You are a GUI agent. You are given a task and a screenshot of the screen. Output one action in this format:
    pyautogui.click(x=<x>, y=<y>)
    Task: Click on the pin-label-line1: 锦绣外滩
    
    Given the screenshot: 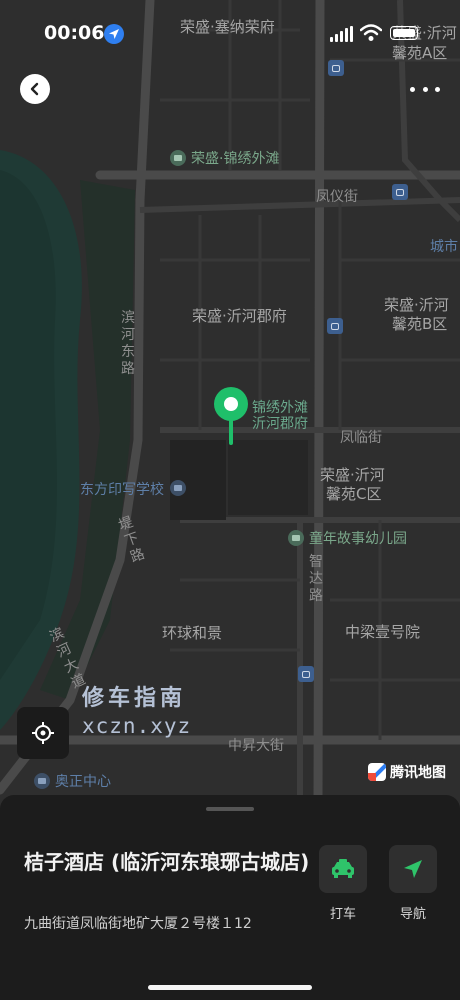 What is the action you would take?
    pyautogui.click(x=280, y=408)
    